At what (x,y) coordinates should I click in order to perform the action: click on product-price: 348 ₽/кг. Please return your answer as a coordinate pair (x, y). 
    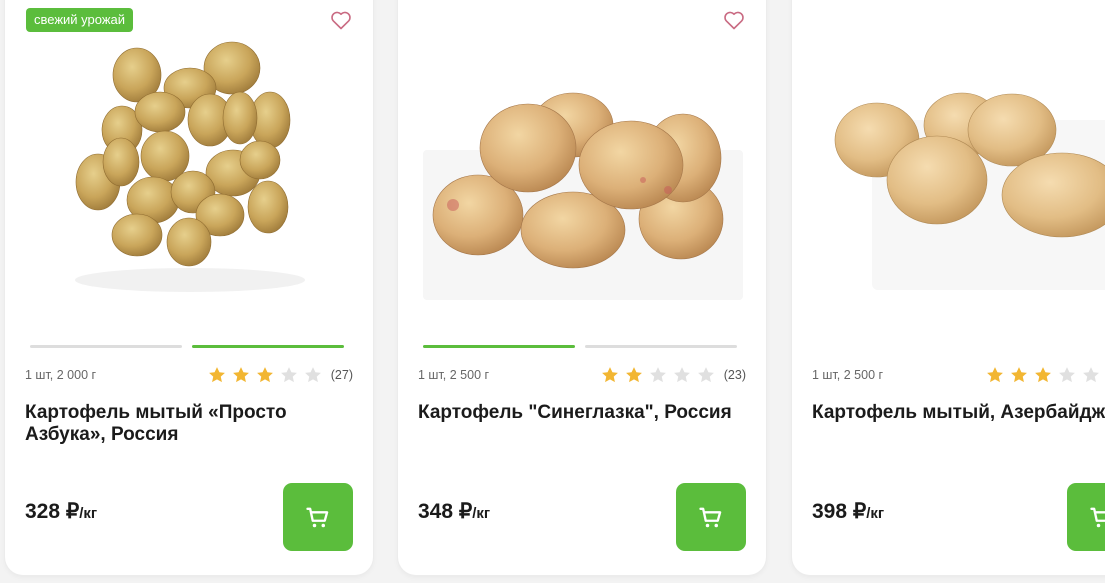
    Looking at the image, I should click on (454, 511).